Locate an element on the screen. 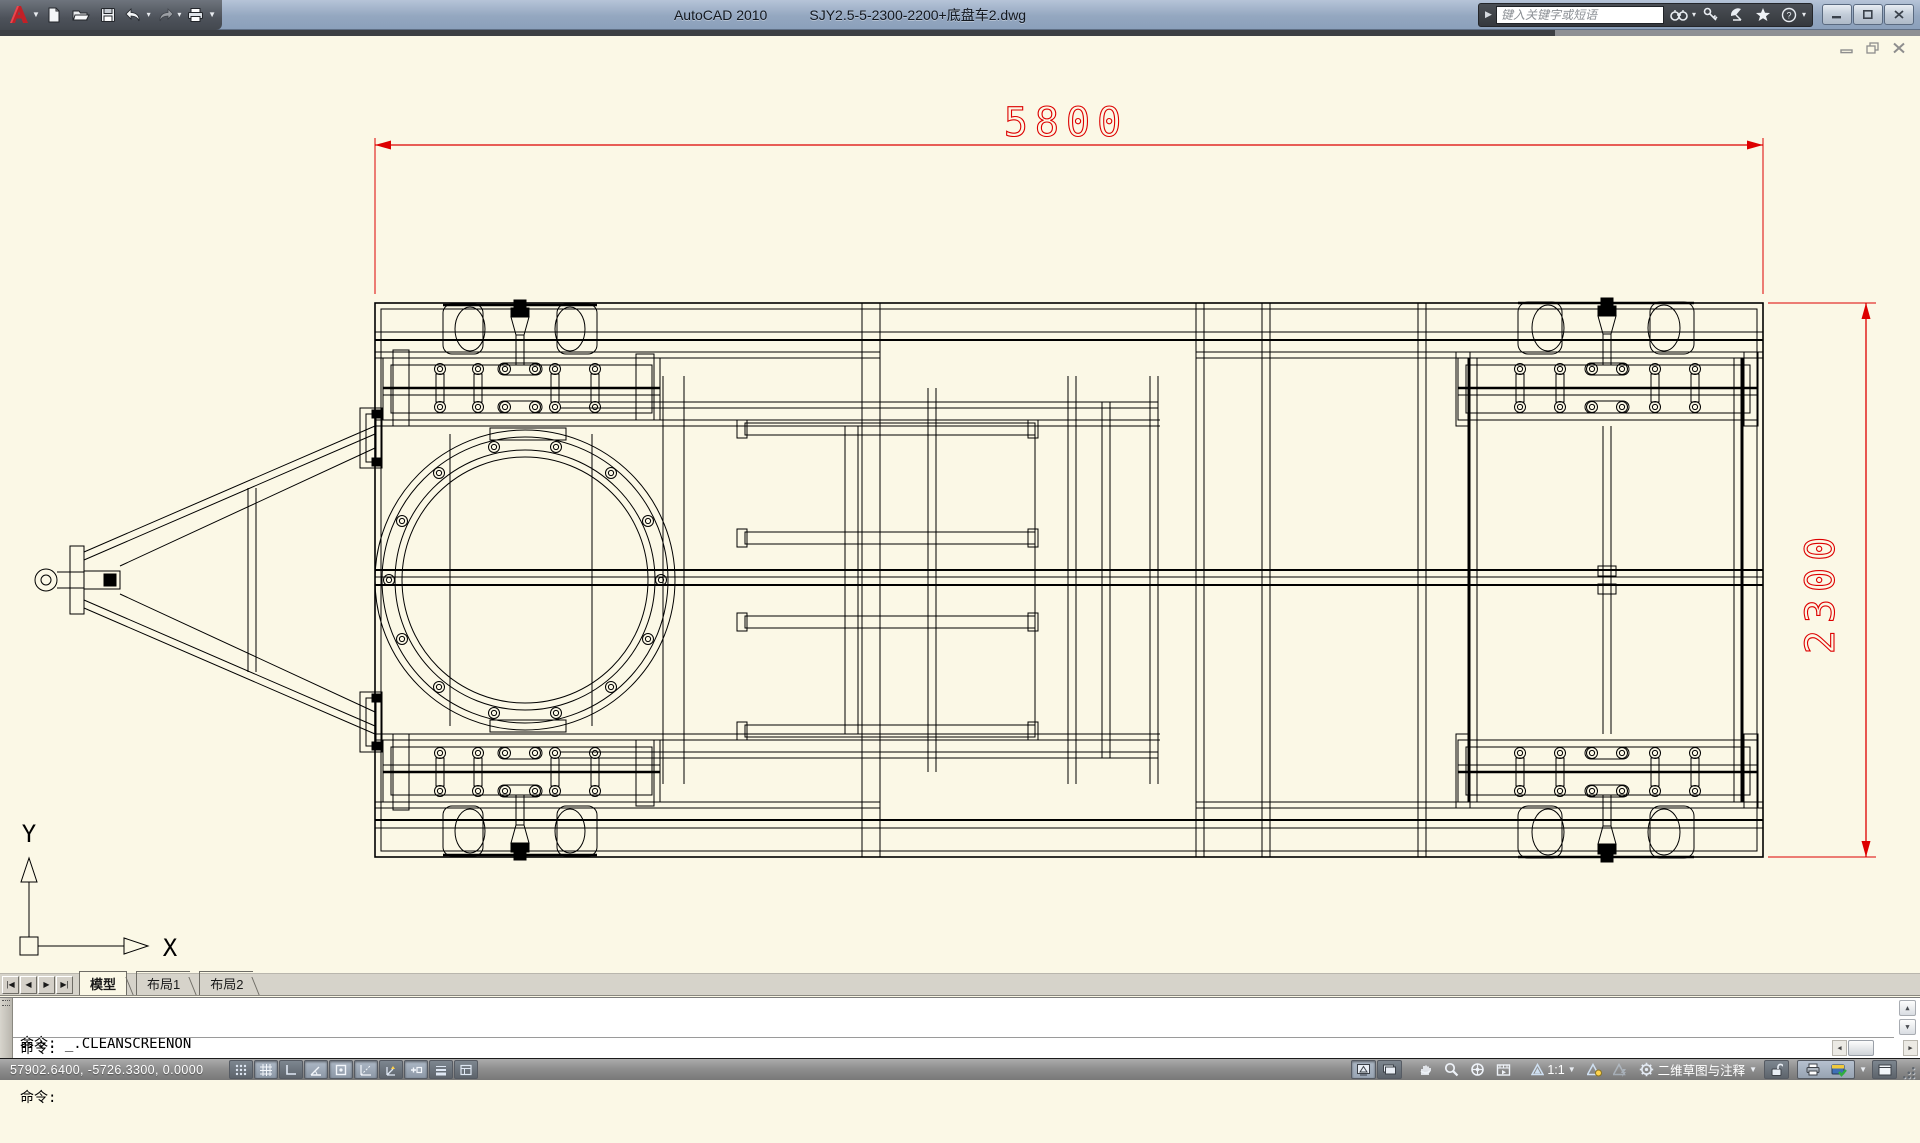  ortho-toggle is located at coordinates (291, 1069).